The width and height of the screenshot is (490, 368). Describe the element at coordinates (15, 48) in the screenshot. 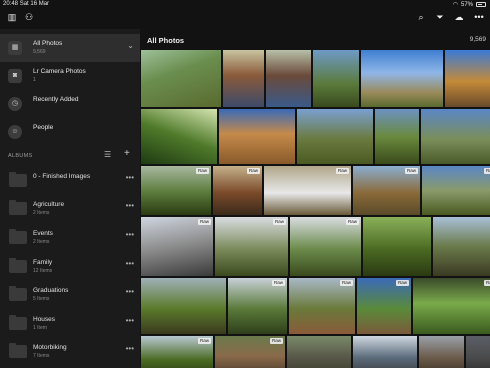

I see `all-photos-icon: ▦` at that location.